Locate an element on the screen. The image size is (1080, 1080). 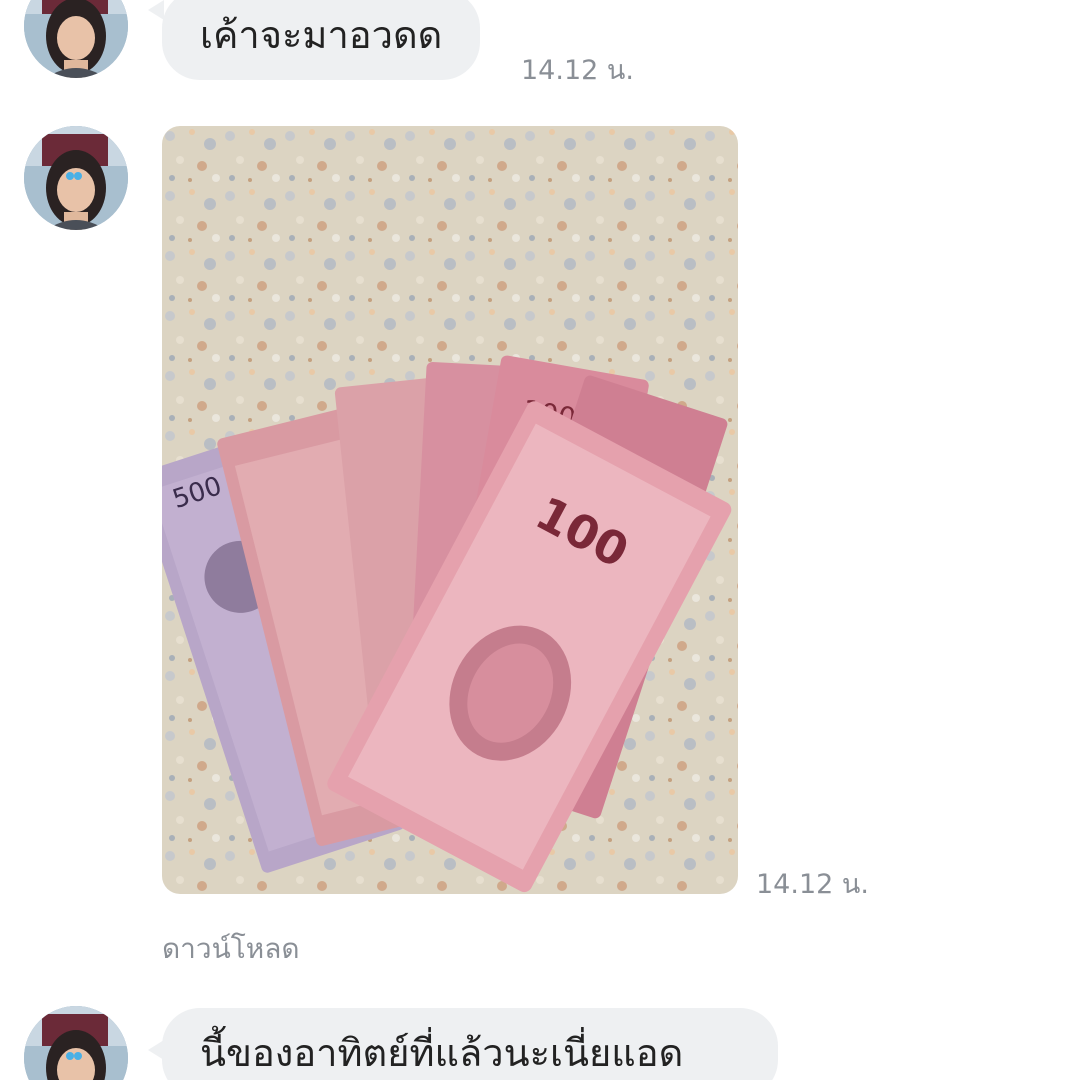
message-bubble: เค้าจะมาอวดด is located at coordinates (321, 40).